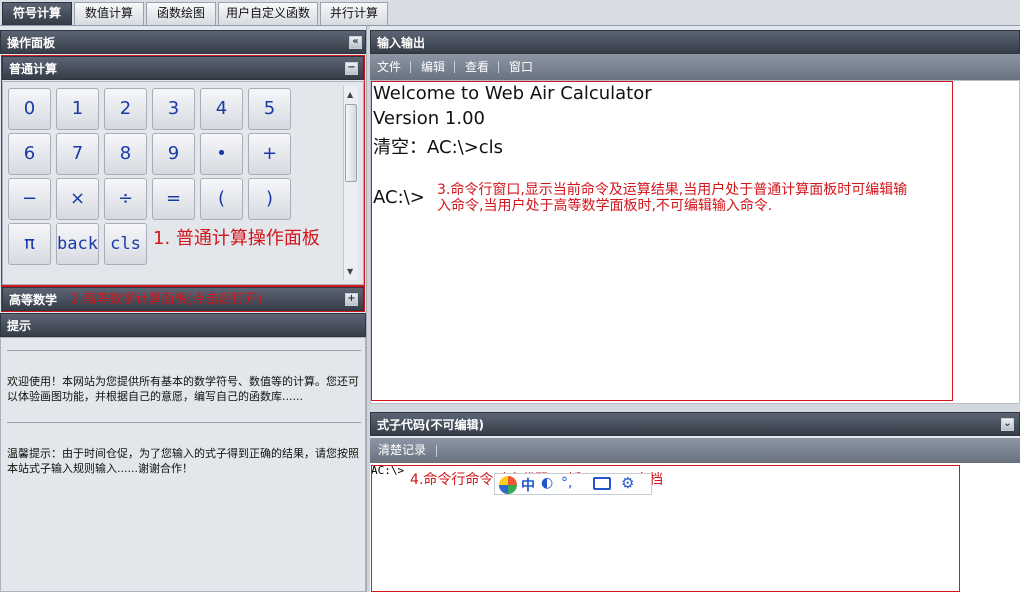 This screenshot has width=1020, height=592. Describe the element at coordinates (125, 154) in the screenshot. I see `key-8: 8` at that location.